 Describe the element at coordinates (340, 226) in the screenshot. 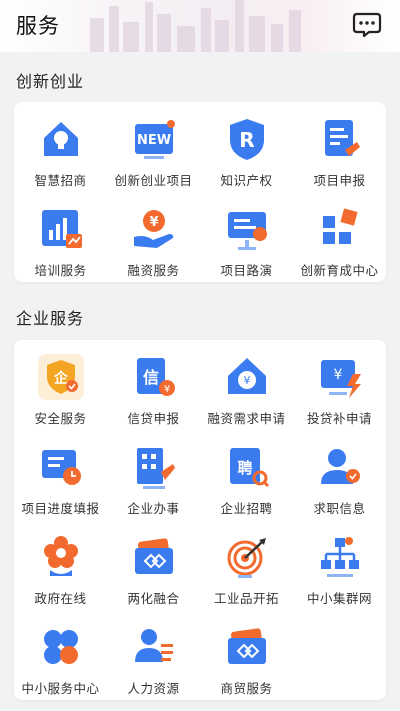

I see `incubation-blocks-icon` at that location.